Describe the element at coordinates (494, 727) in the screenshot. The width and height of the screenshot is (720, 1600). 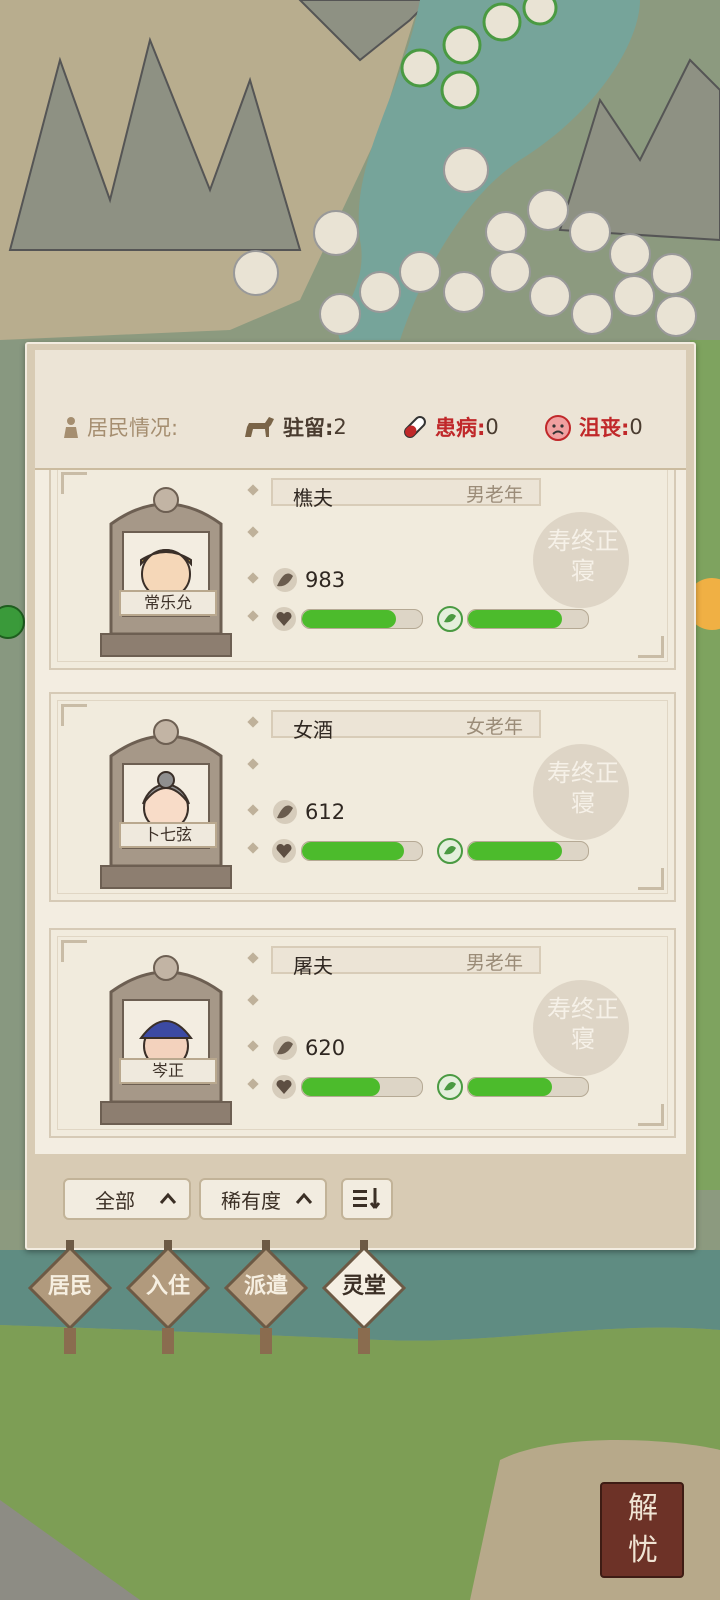
I see `resident-age-group: 女老年` at that location.